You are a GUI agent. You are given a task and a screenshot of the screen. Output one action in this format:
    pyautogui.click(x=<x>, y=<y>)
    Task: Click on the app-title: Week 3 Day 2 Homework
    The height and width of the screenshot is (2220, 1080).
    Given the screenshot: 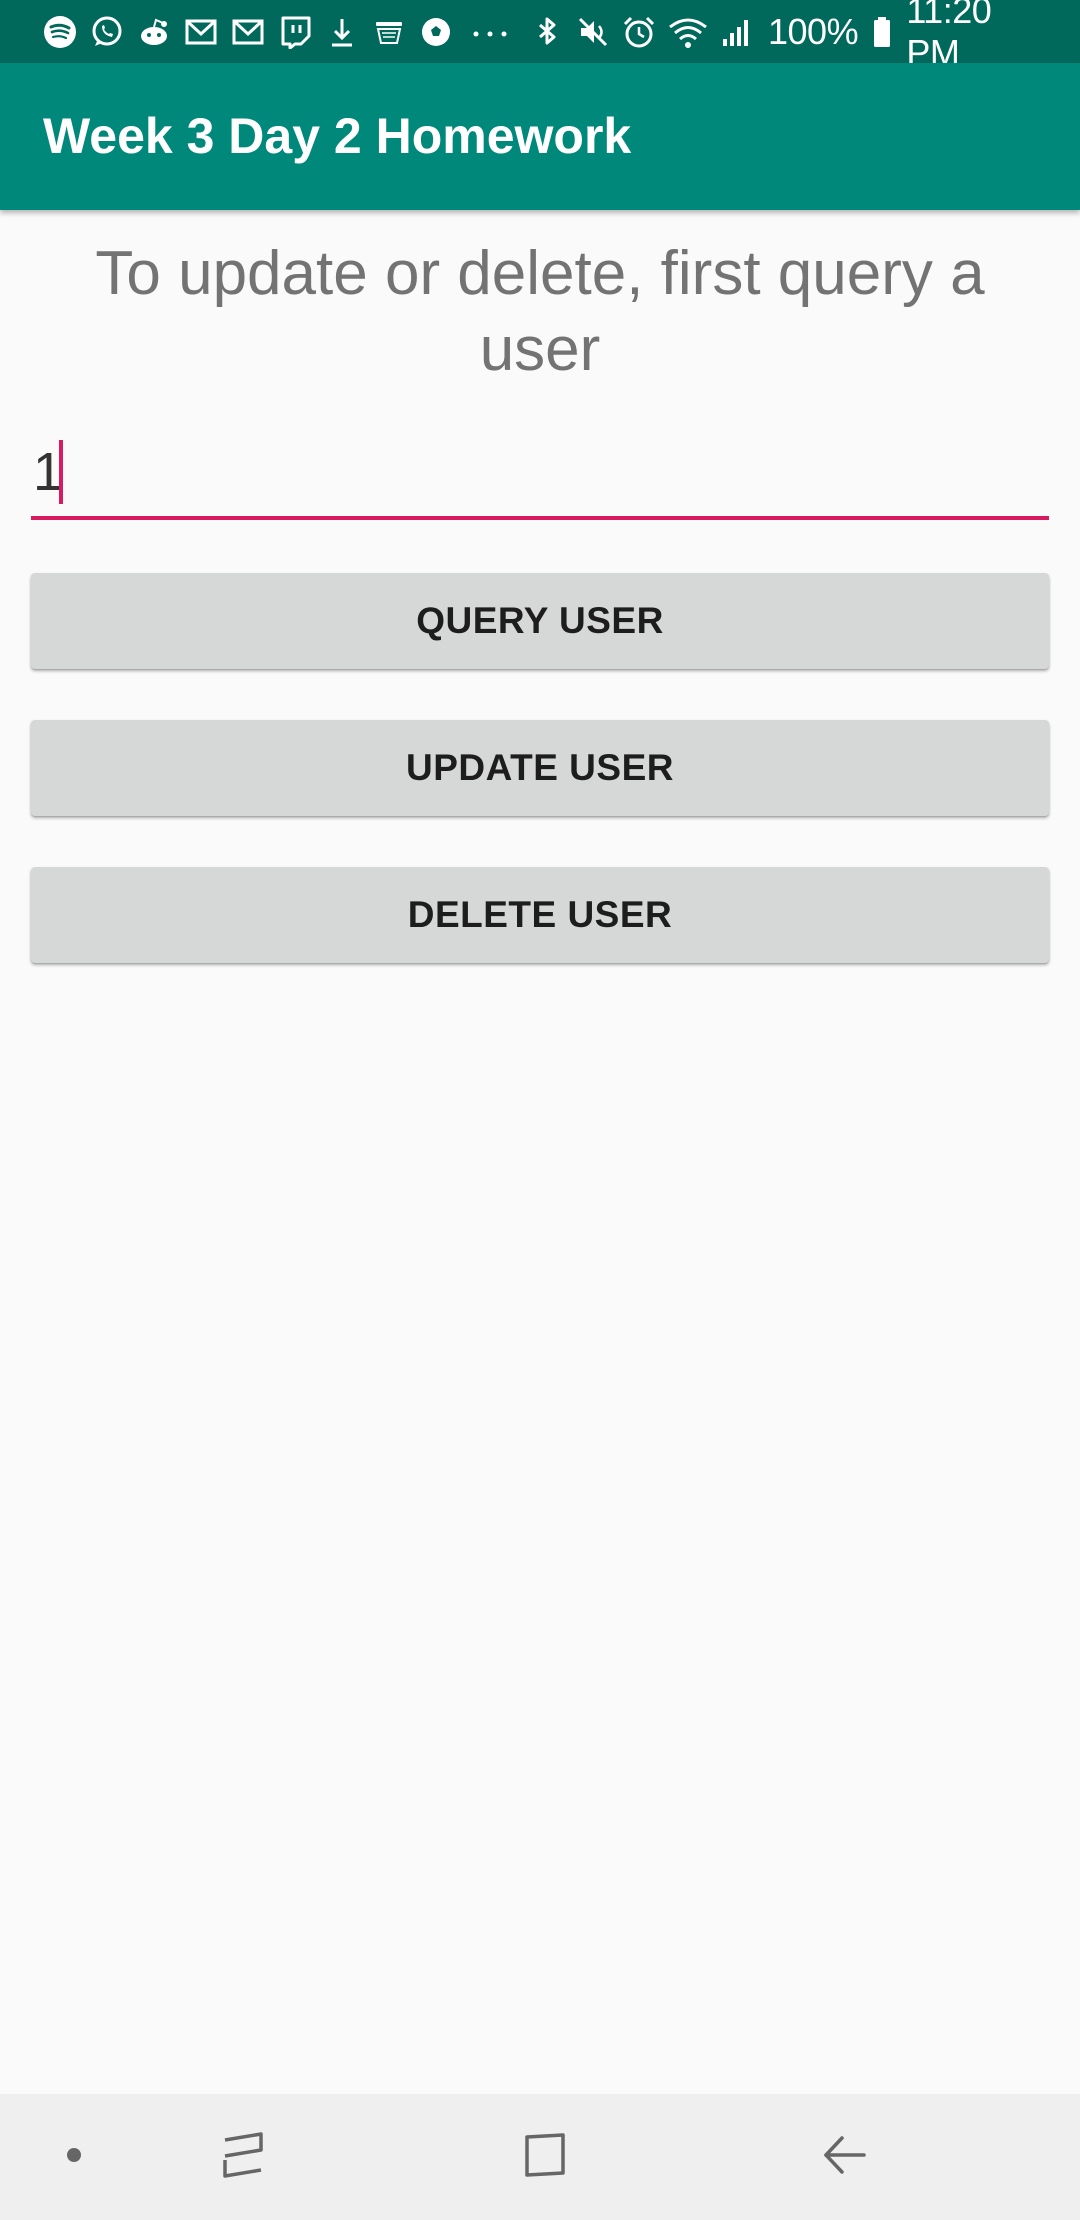 What is the action you would take?
    pyautogui.click(x=337, y=136)
    